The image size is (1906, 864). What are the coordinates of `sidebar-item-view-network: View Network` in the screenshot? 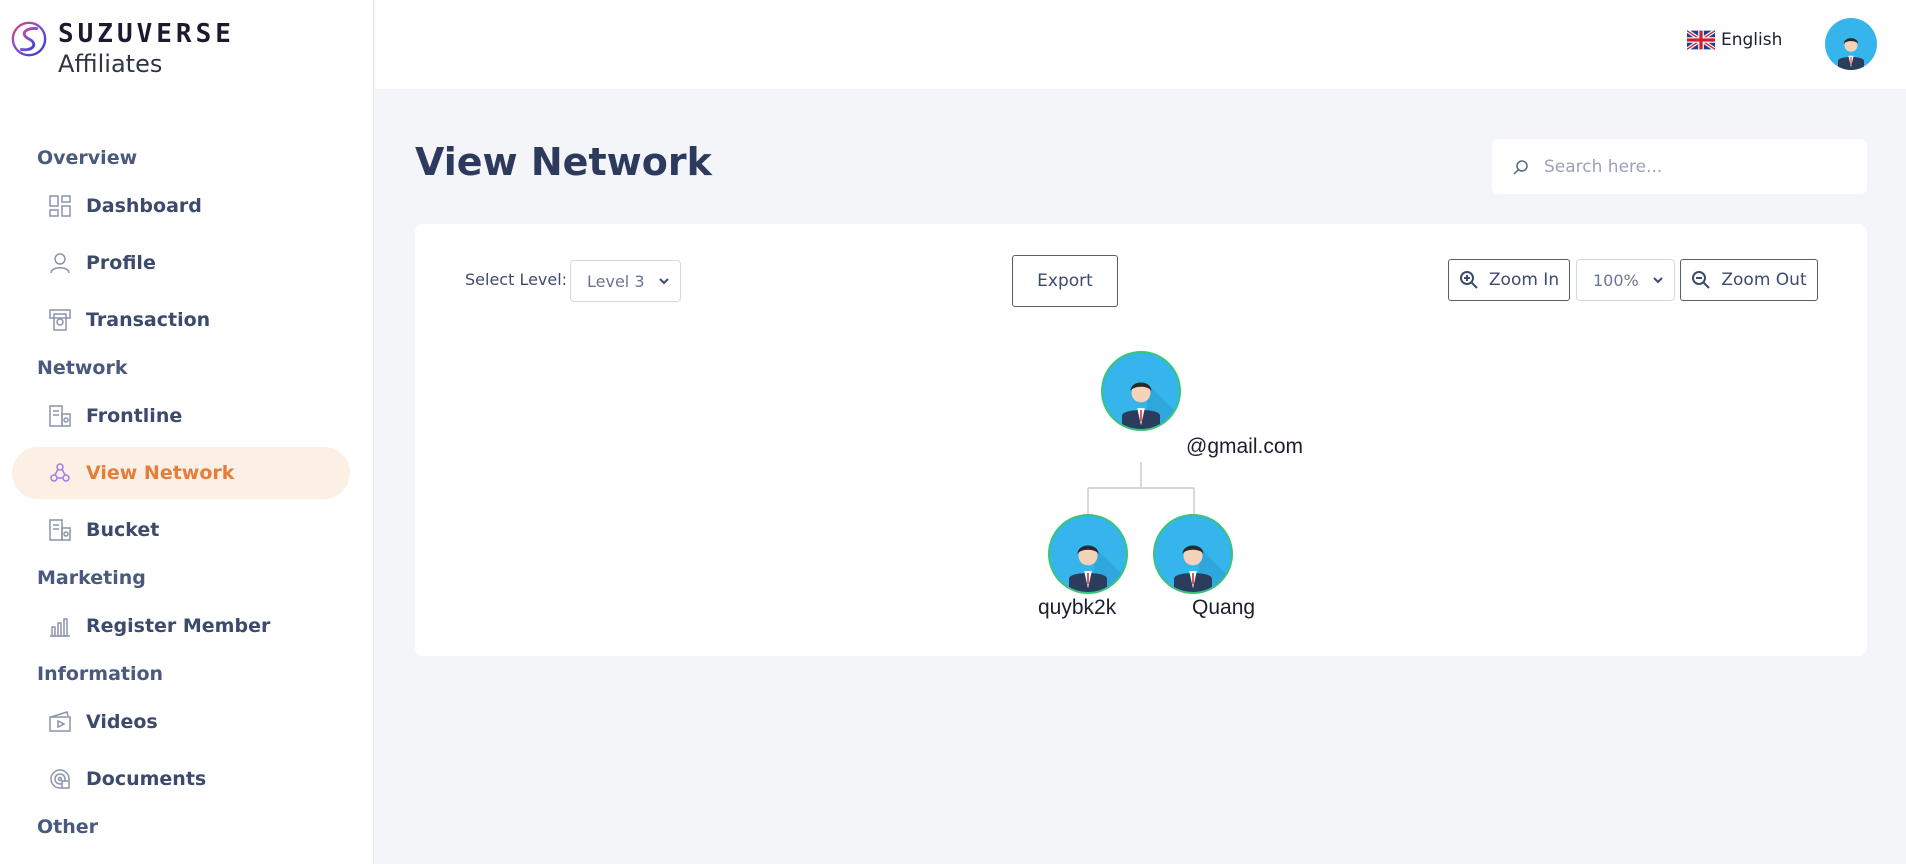 It's located at (181, 473).